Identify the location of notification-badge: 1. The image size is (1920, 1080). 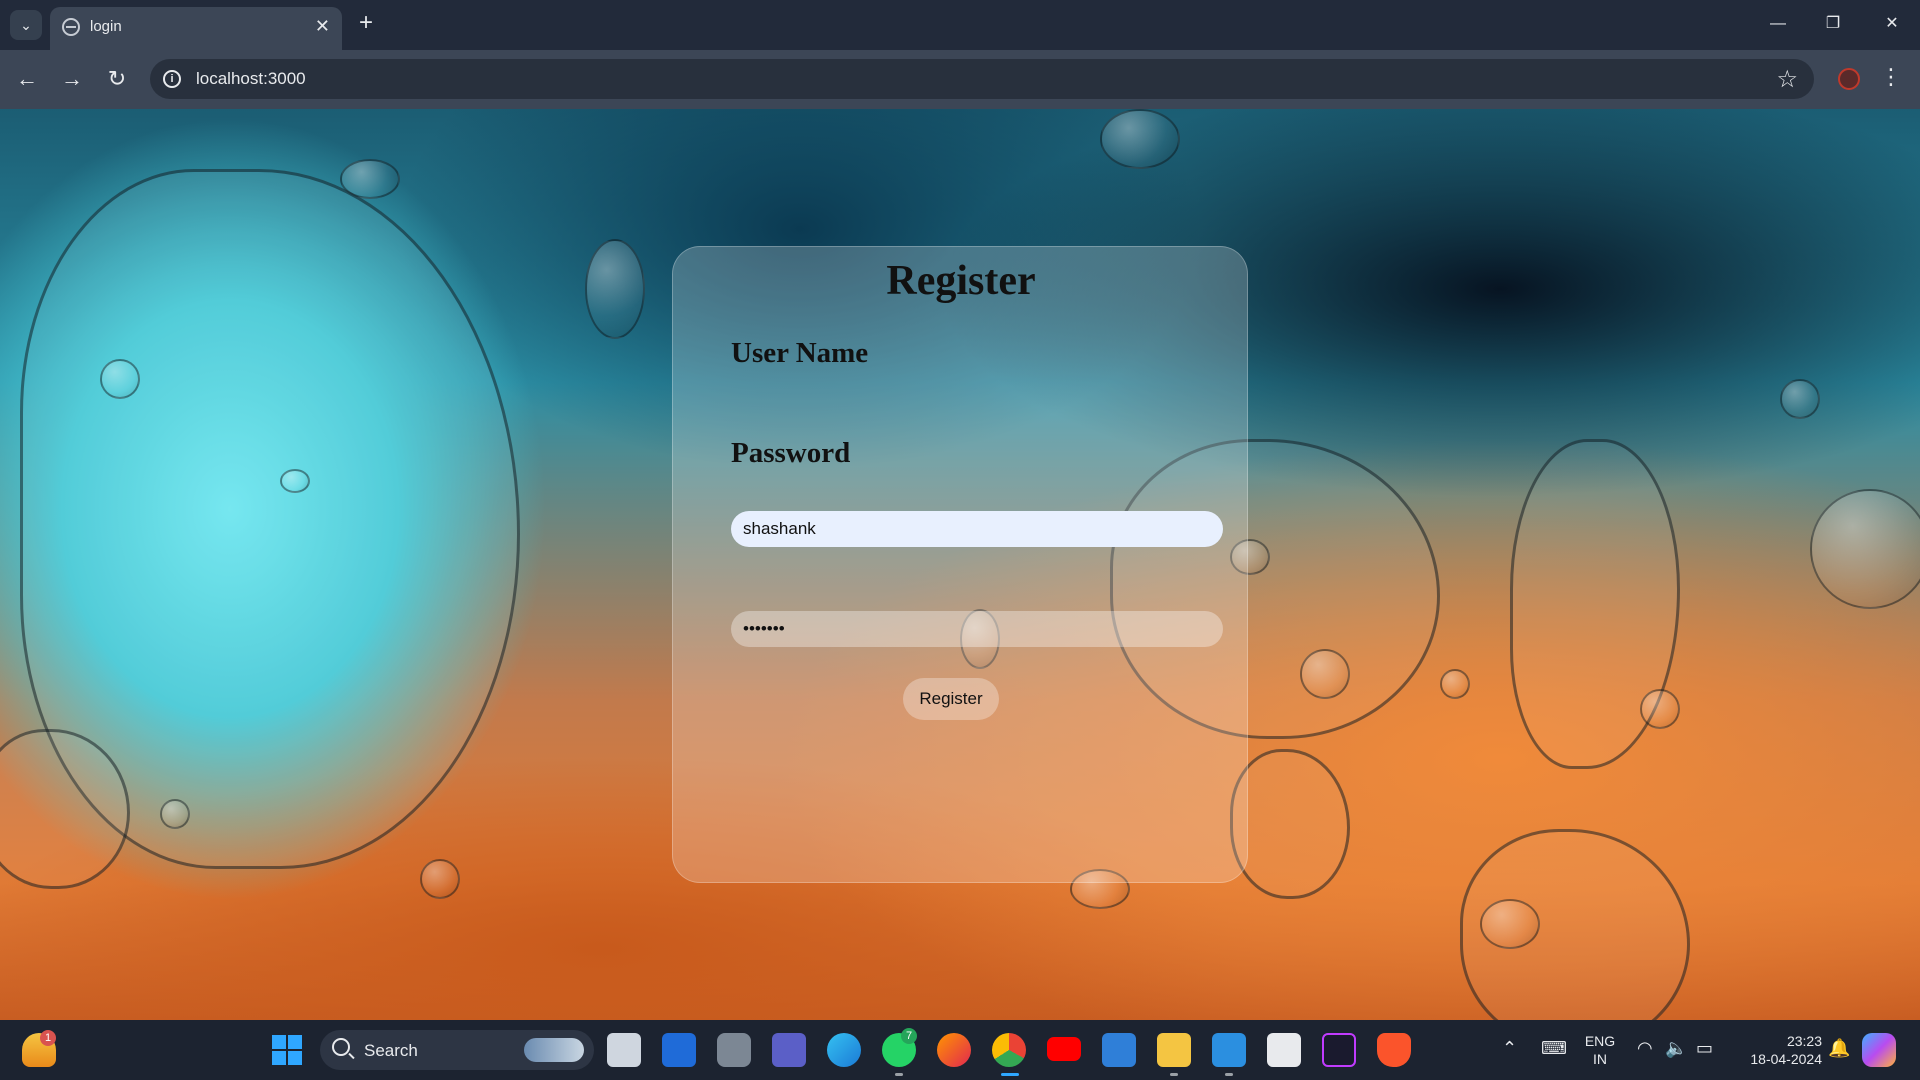
(48, 1038).